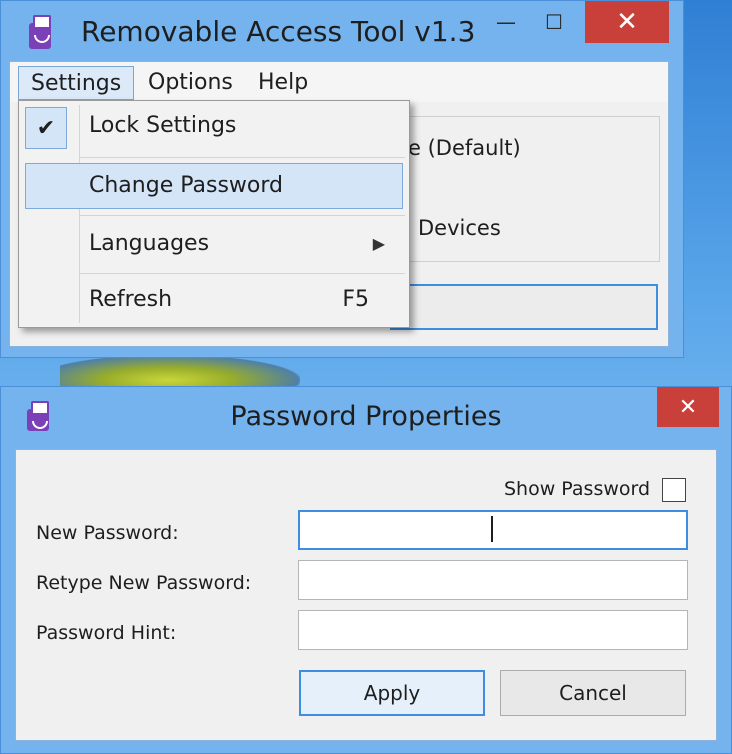 The image size is (732, 754). What do you see at coordinates (144, 583) in the screenshot?
I see `retype-password-label: Retype New Password:` at bounding box center [144, 583].